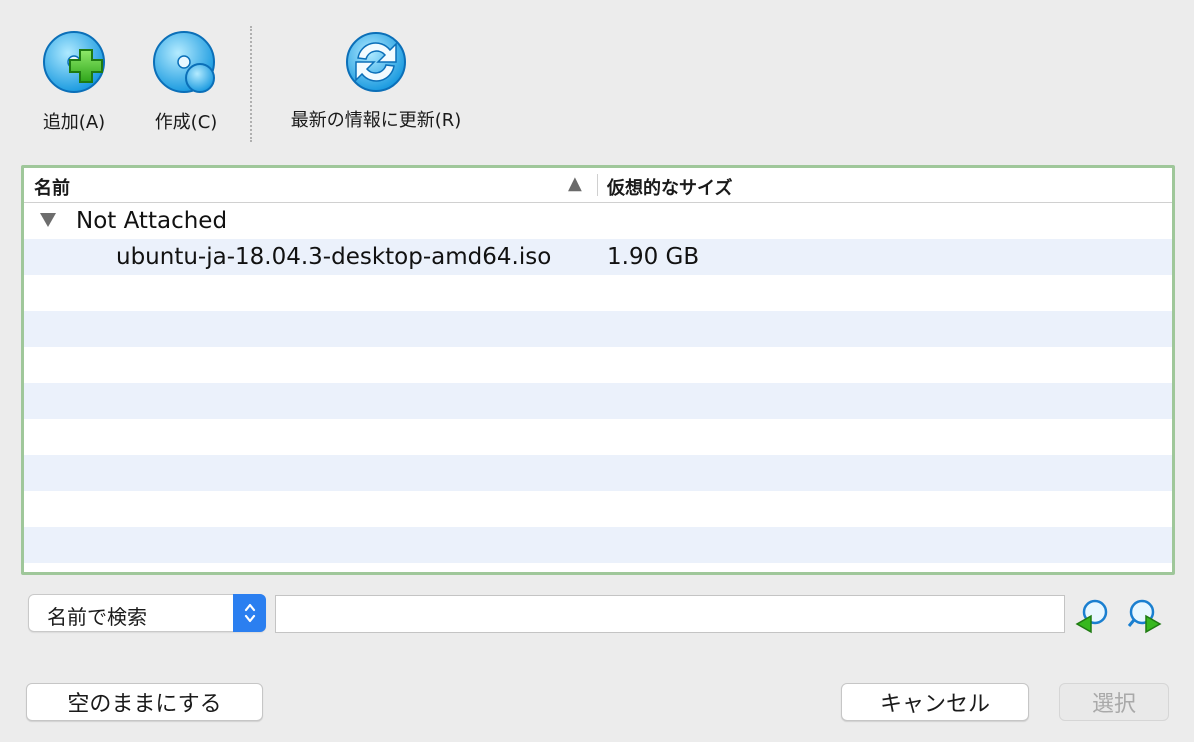  I want to click on search-previous-icon, so click(1092, 615).